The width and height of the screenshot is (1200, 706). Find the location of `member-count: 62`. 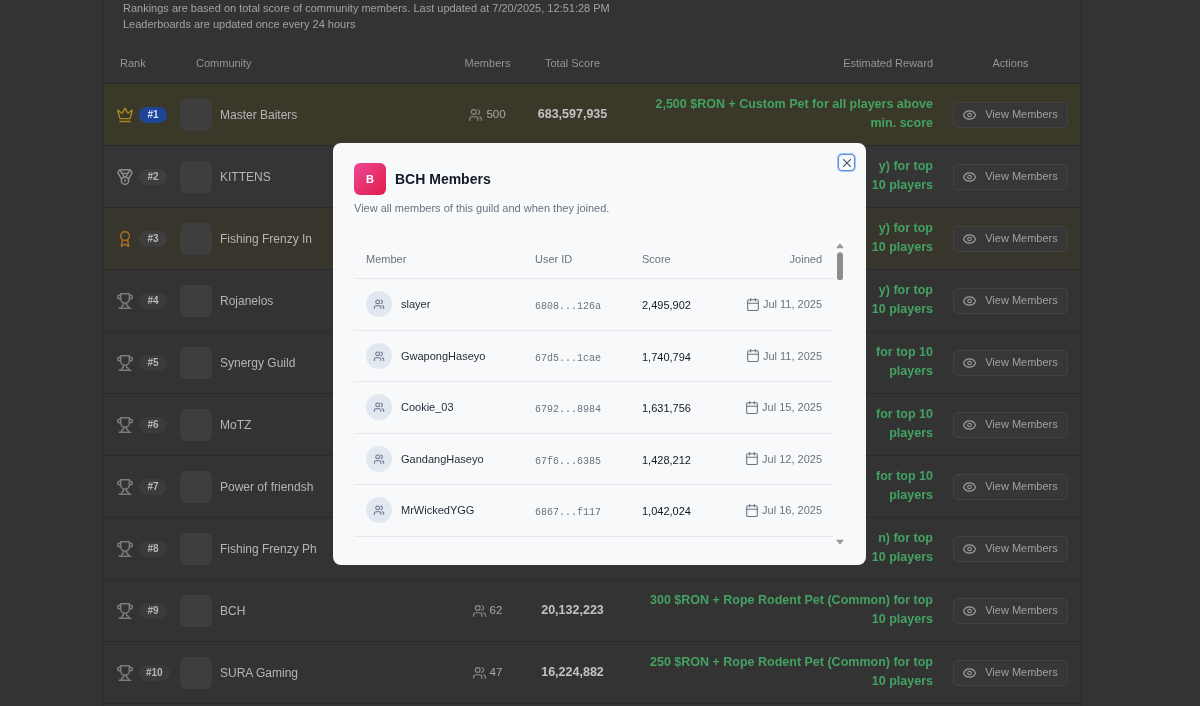

member-count: 62 is located at coordinates (496, 610).